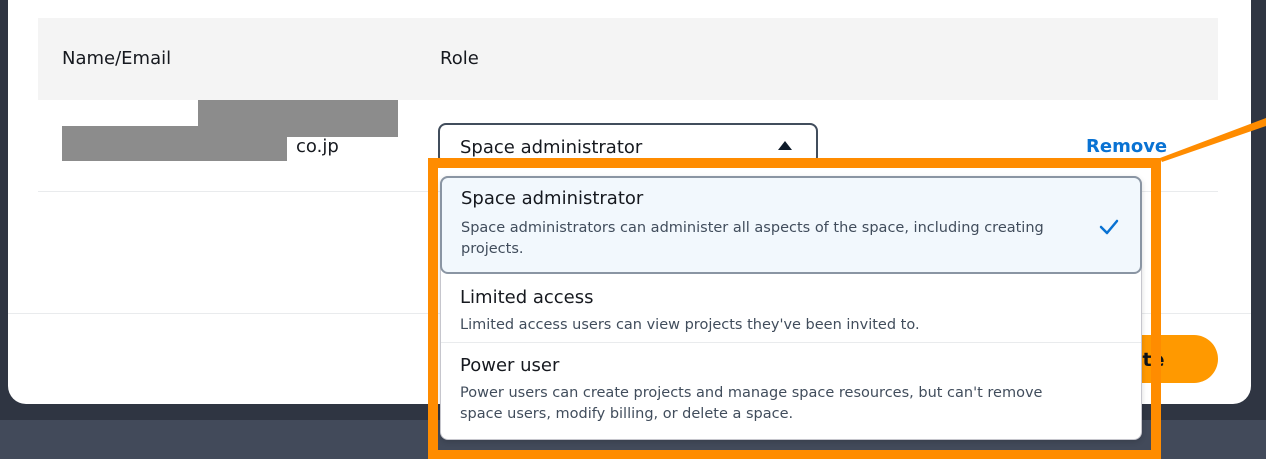 This screenshot has height=459, width=1266. What do you see at coordinates (117, 58) in the screenshot?
I see `column-header-name-email: Name/Email` at bounding box center [117, 58].